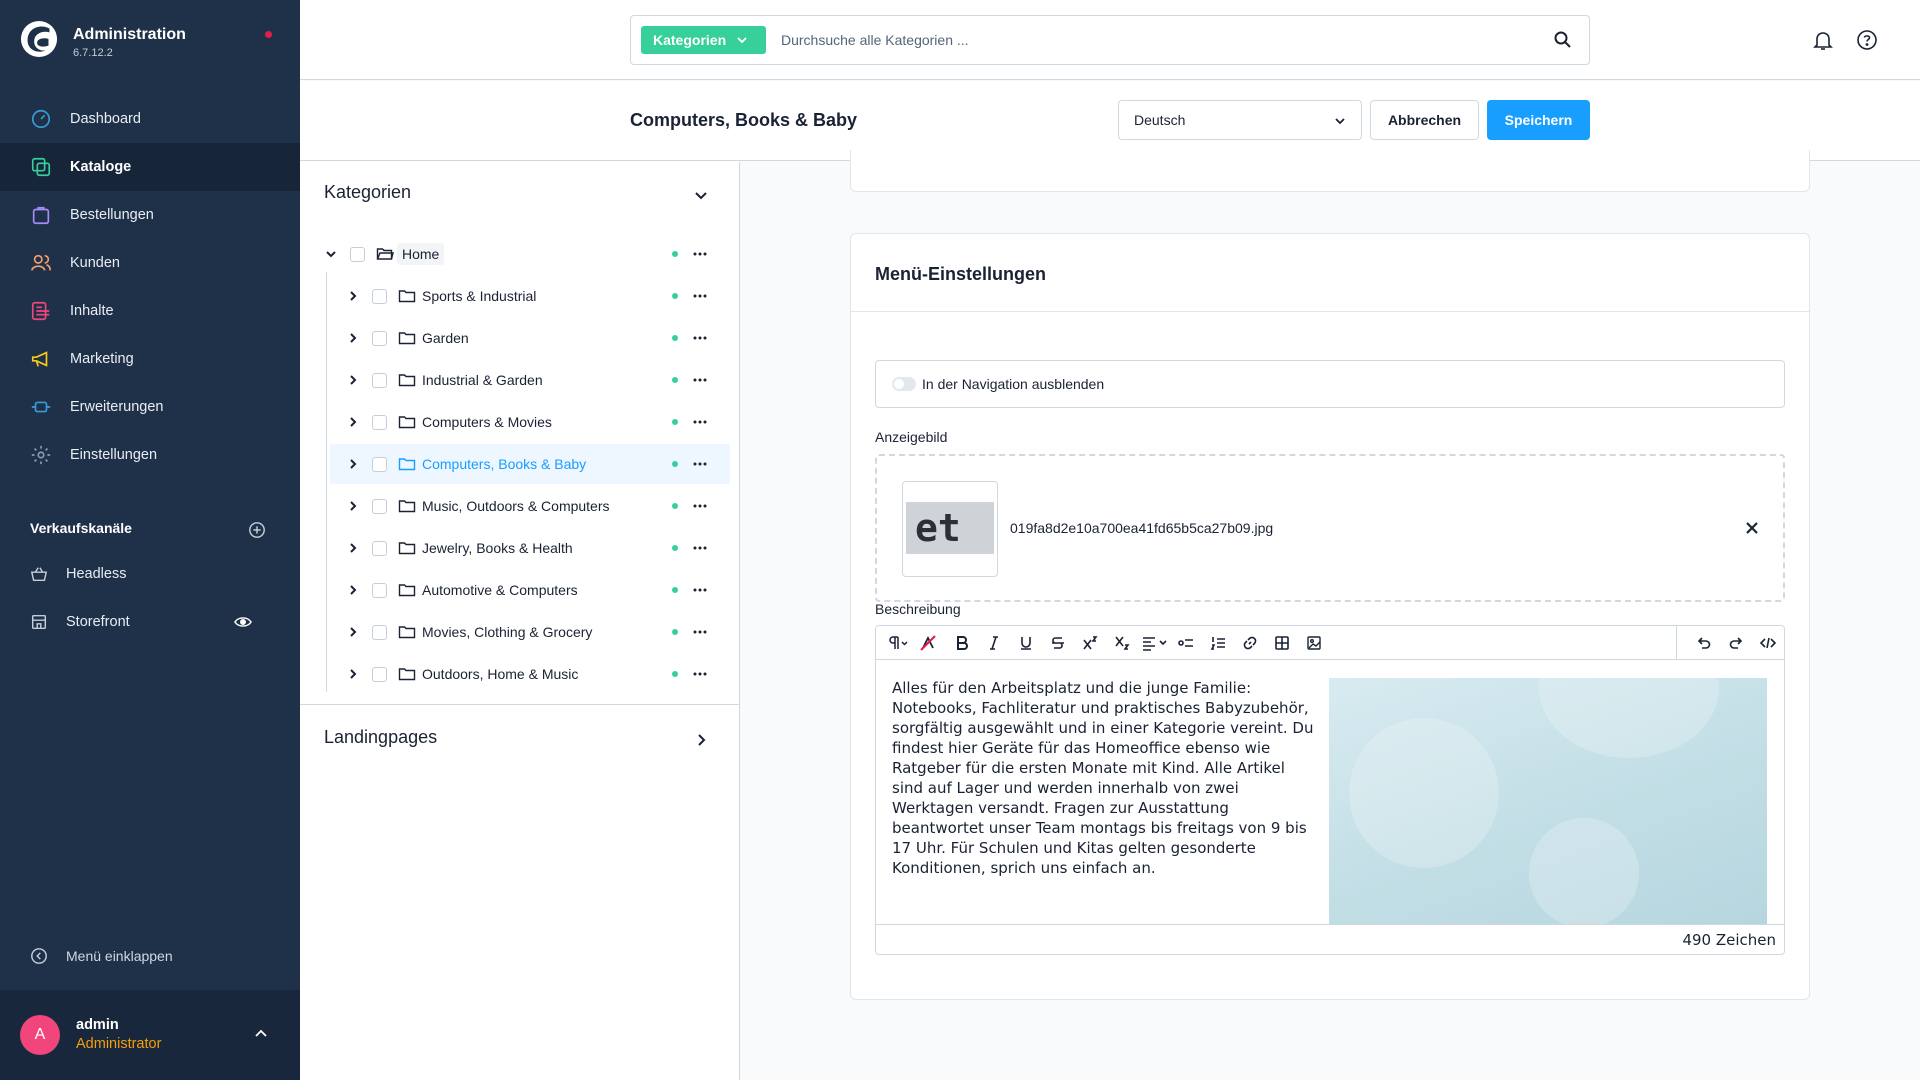 The width and height of the screenshot is (1920, 1080). What do you see at coordinates (703, 40) in the screenshot?
I see `search-type-dropdown: Kategorien` at bounding box center [703, 40].